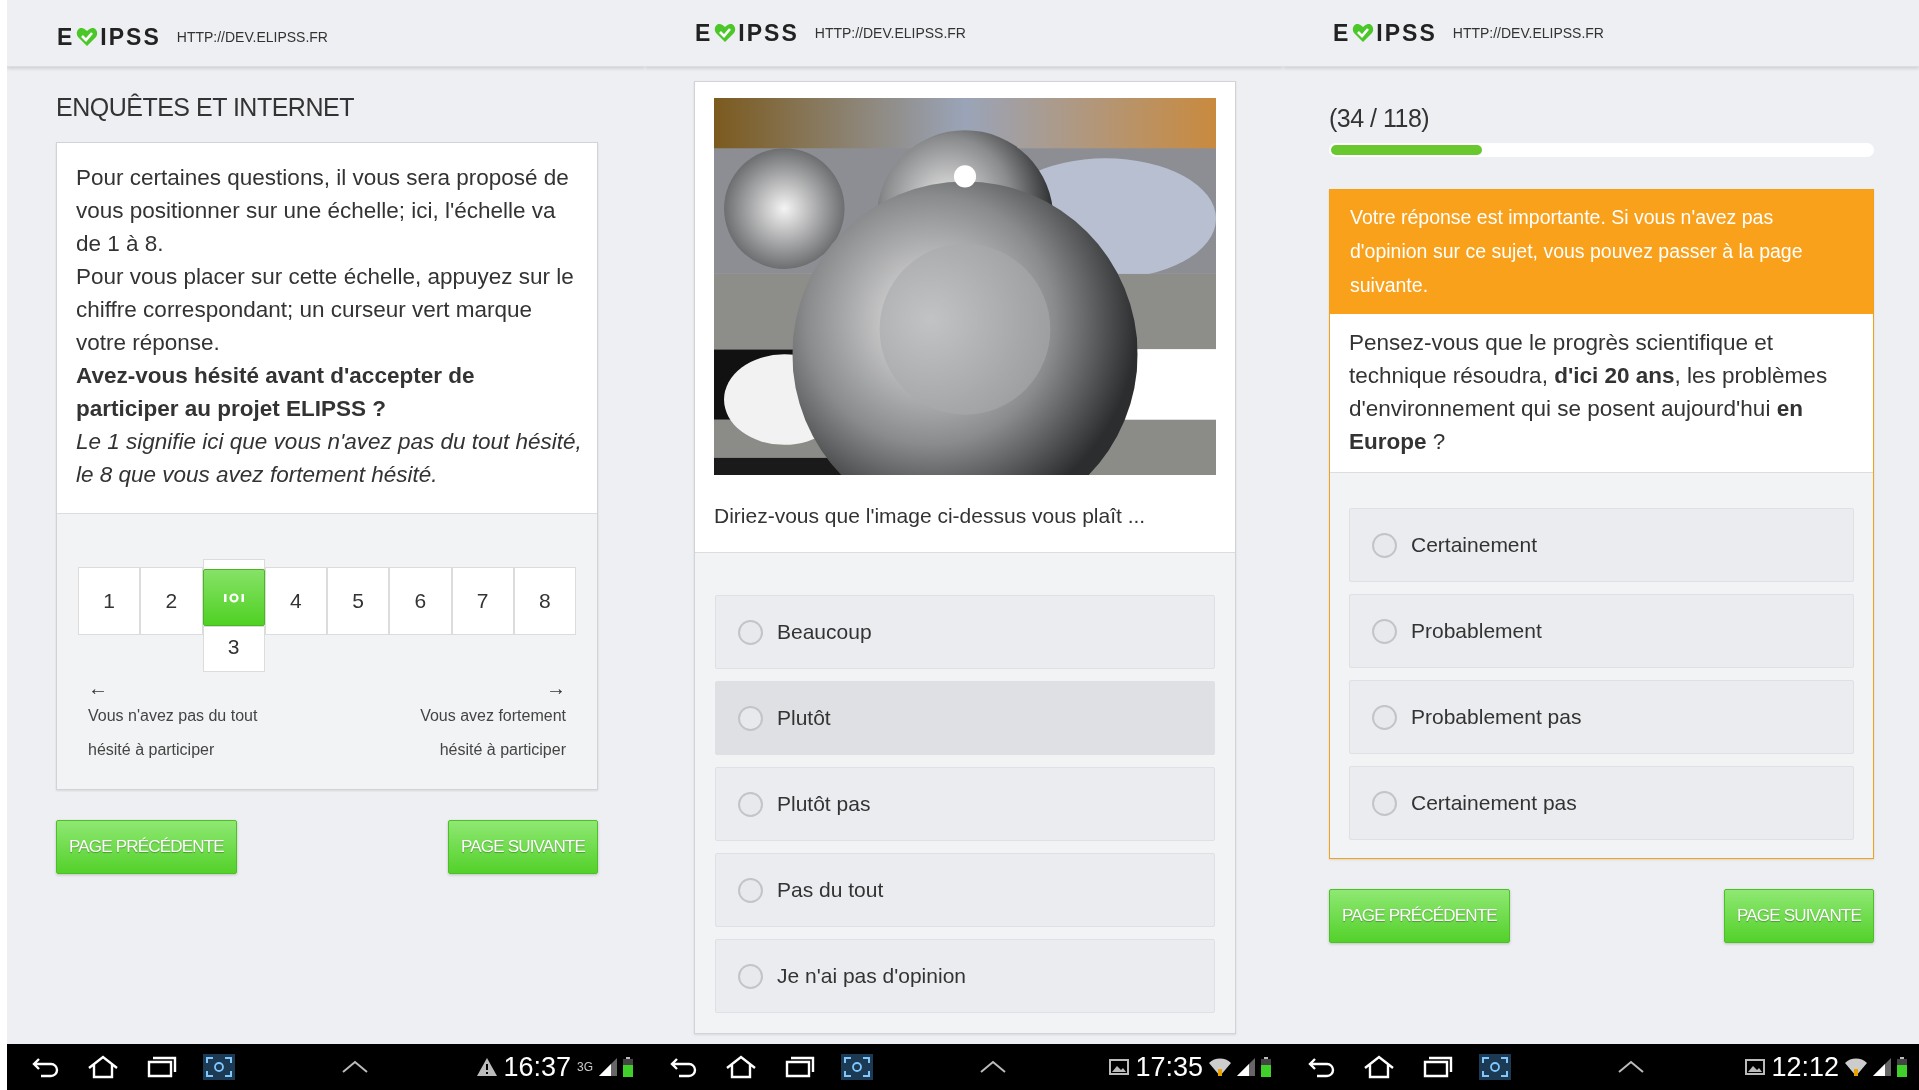 Image resolution: width=1919 pixels, height=1090 pixels. I want to click on slider-handle, so click(233, 597).